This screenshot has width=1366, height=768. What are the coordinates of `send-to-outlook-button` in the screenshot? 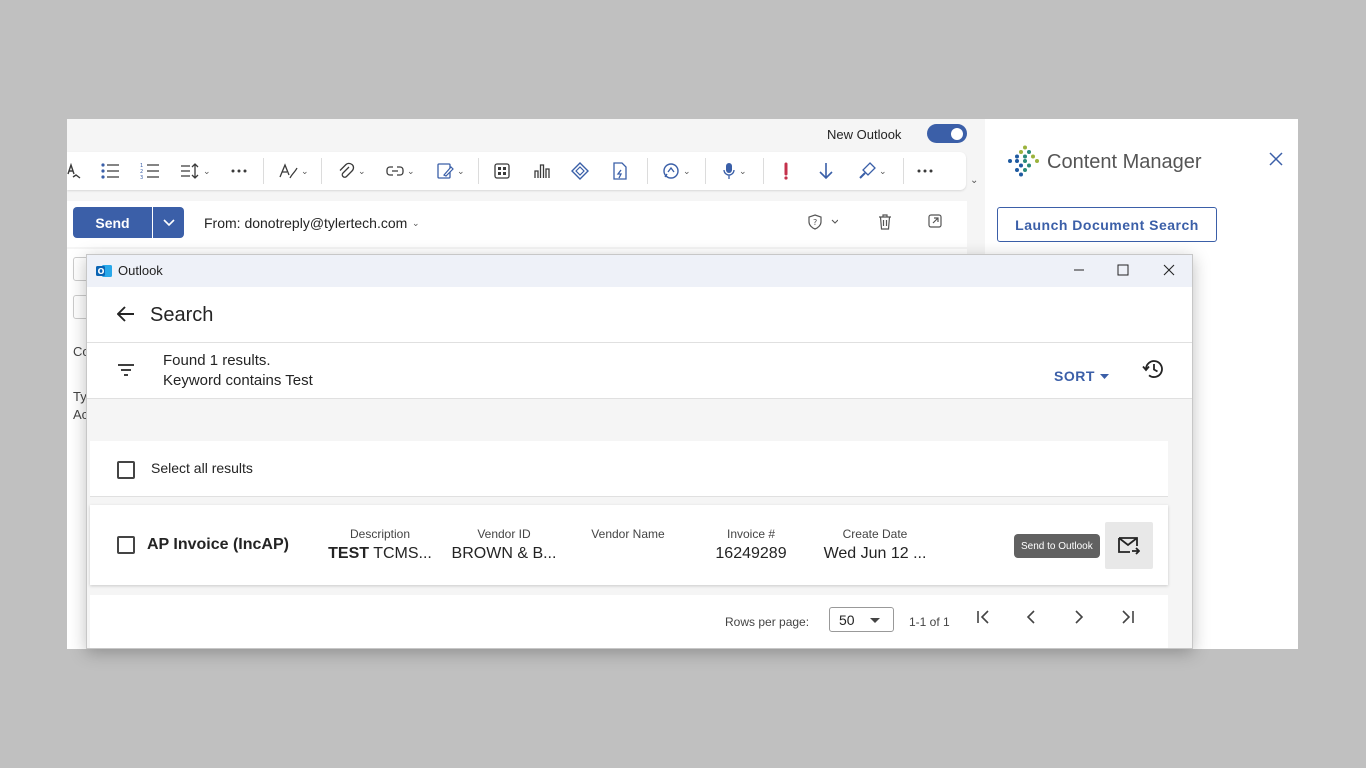 It's located at (1129, 545).